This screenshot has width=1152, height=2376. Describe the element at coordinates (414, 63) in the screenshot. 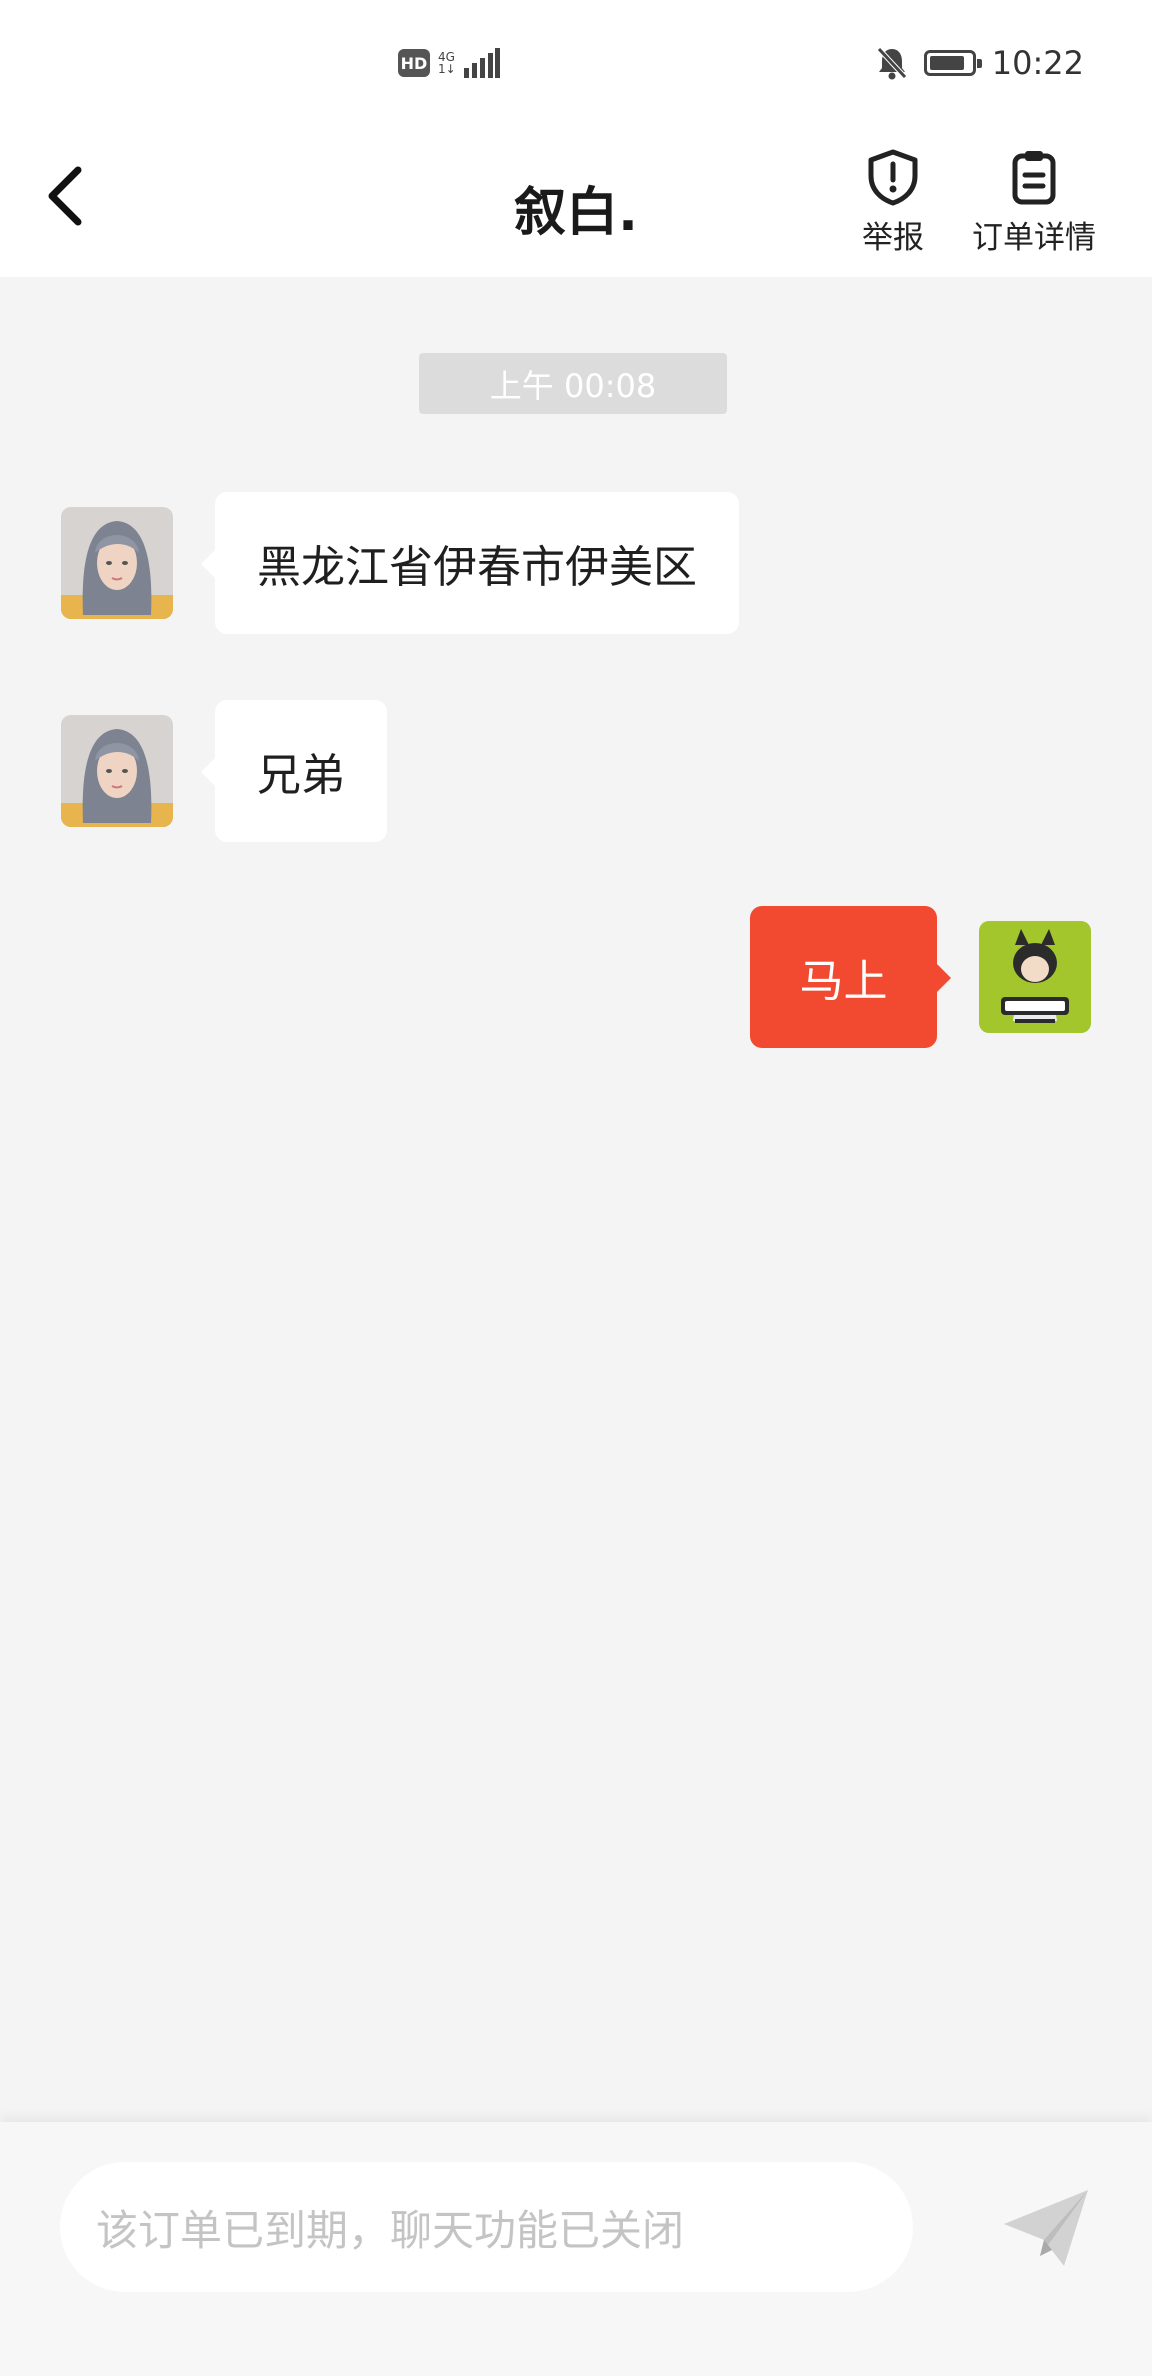

I see `hd-icon: HD` at that location.